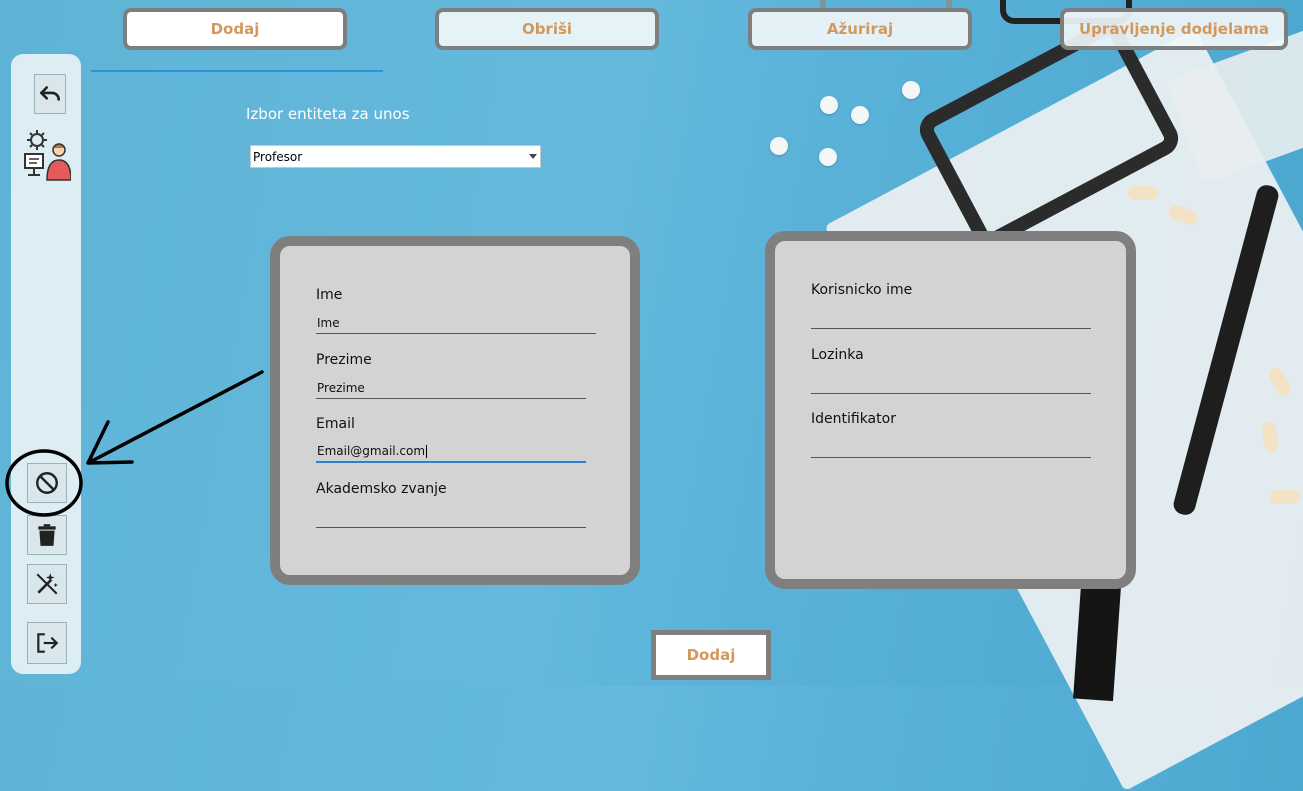  I want to click on entity-select-value: Profesor, so click(278, 156).